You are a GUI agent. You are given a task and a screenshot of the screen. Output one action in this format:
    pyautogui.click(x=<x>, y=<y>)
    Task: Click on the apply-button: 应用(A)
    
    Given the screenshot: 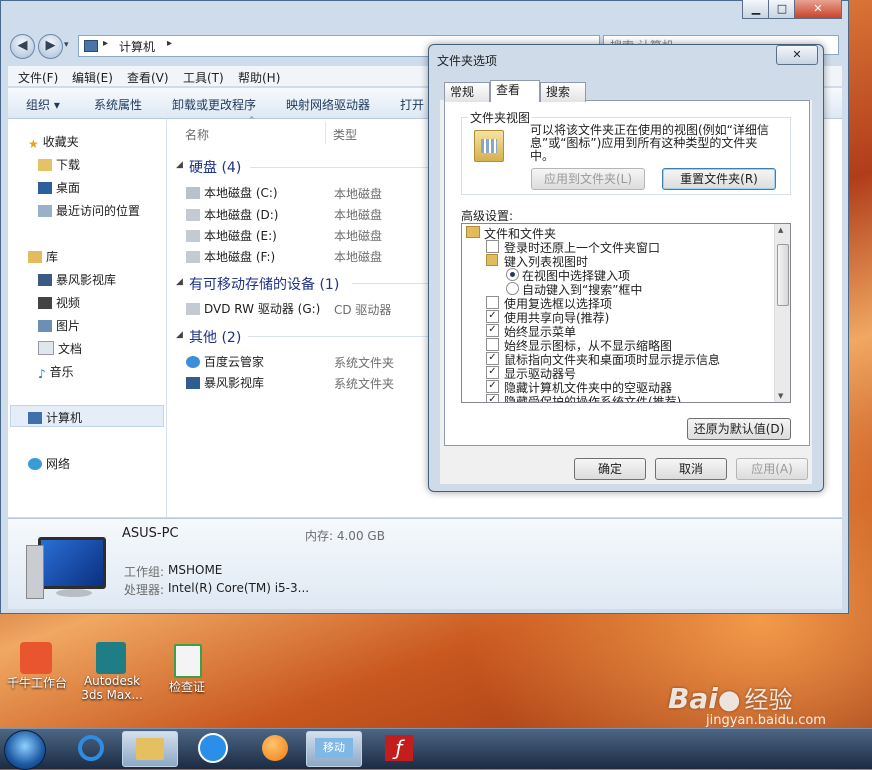 What is the action you would take?
    pyautogui.click(x=772, y=469)
    